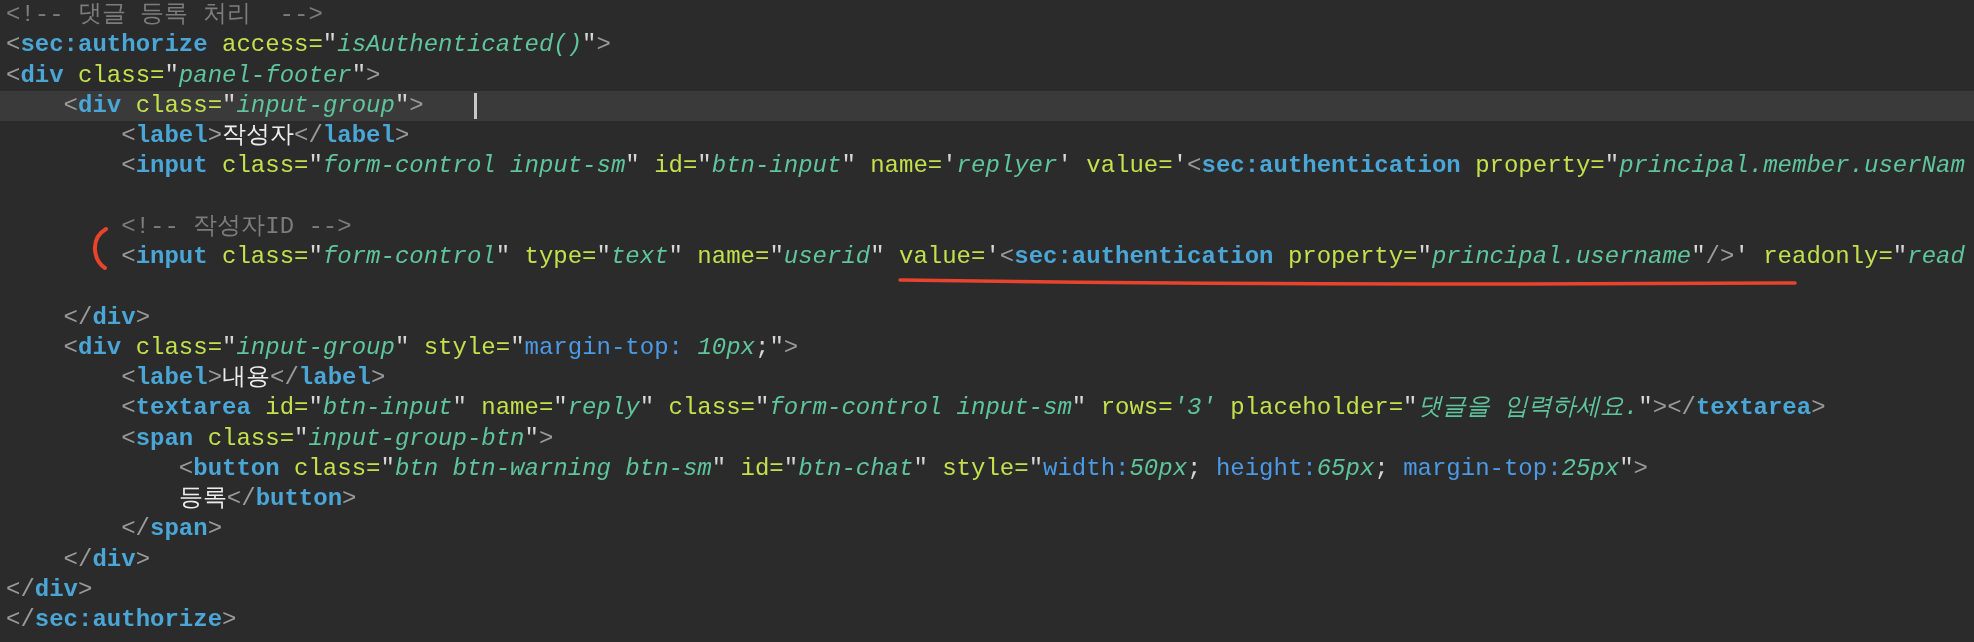 The height and width of the screenshot is (642, 1974). What do you see at coordinates (1043, 257) in the screenshot?
I see `code-line: <input class="form-control" type="text" name="userid" value='<sec:authentication property="principal.username"/>' readonly="read` at bounding box center [1043, 257].